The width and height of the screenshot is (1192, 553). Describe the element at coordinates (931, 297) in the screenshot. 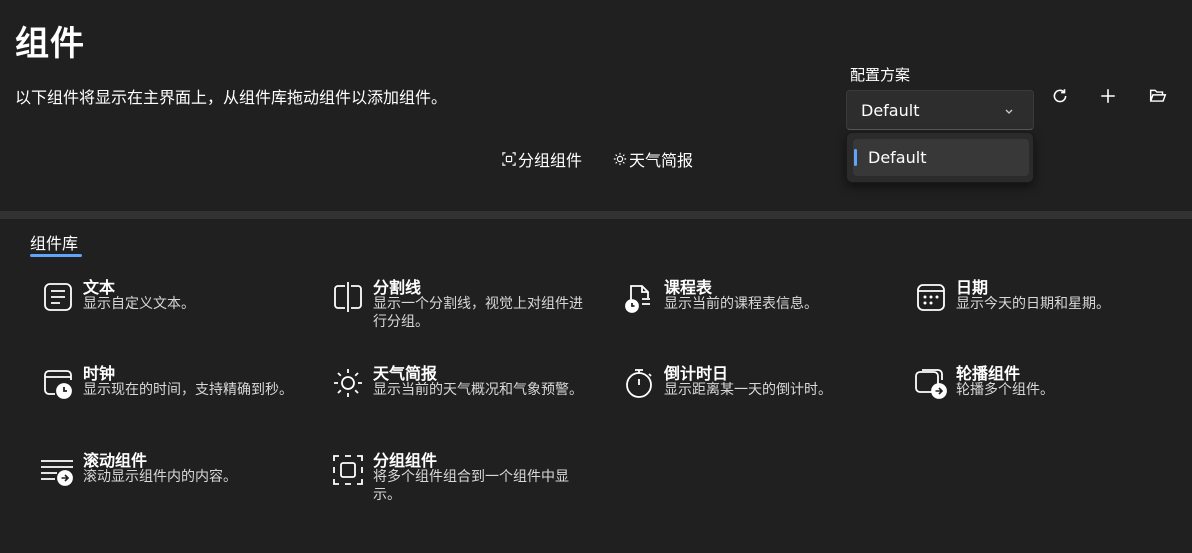

I see `calendar-icon` at that location.